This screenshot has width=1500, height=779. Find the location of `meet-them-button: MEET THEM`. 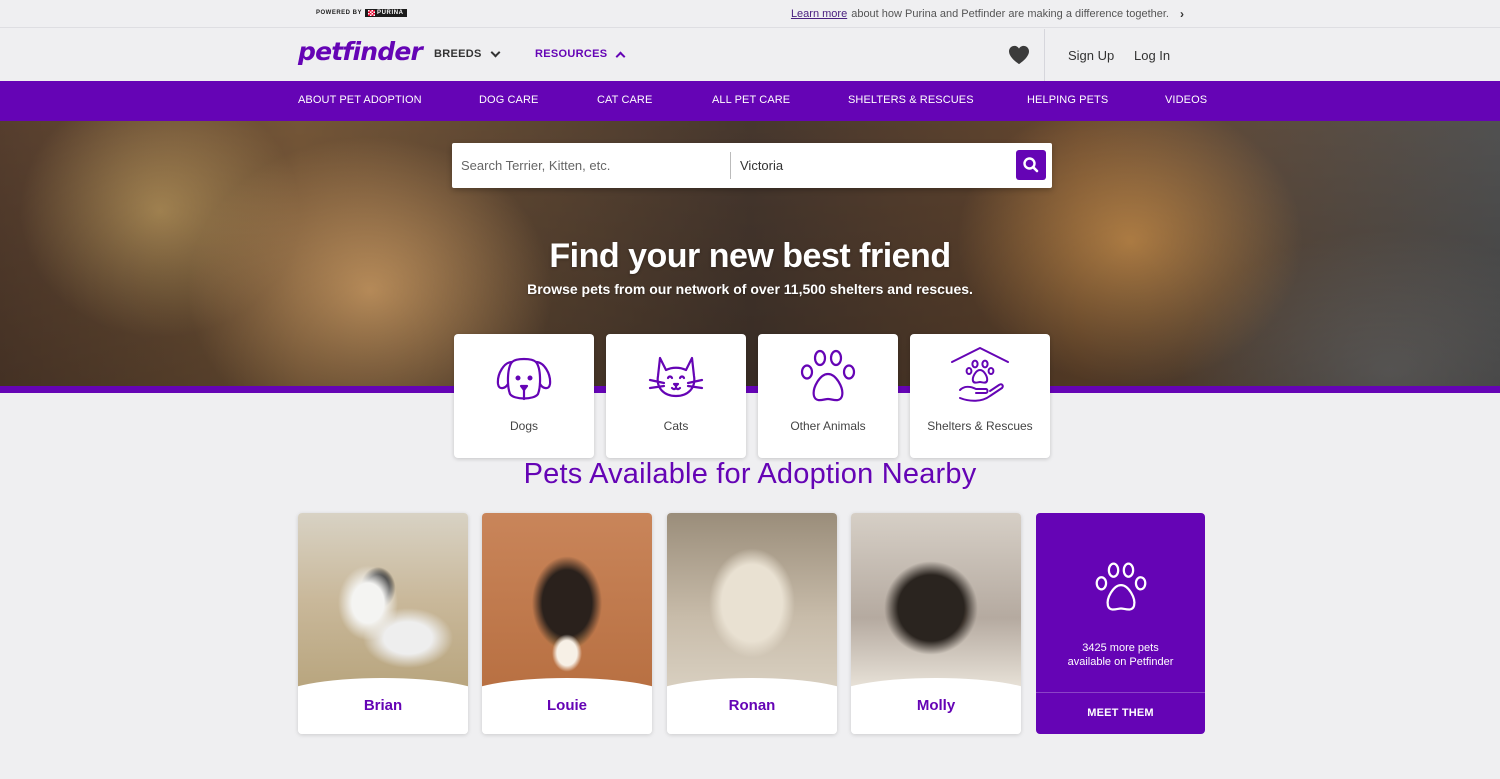

meet-them-button: MEET THEM is located at coordinates (1120, 713).